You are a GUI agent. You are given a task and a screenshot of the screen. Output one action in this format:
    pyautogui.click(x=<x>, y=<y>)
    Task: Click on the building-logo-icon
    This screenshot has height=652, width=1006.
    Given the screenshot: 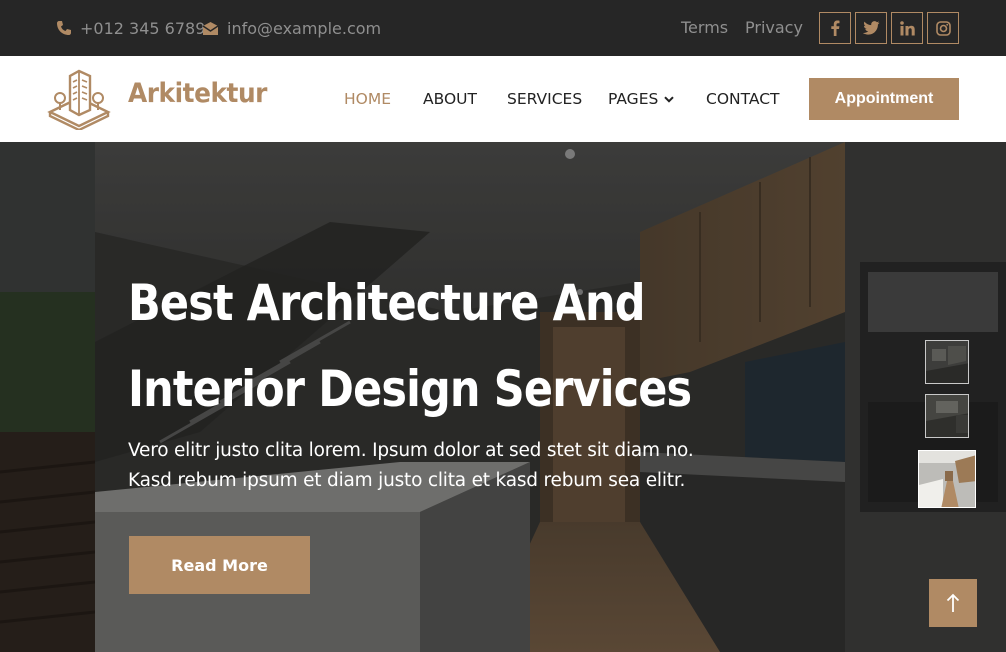 What is the action you would take?
    pyautogui.click(x=79, y=99)
    